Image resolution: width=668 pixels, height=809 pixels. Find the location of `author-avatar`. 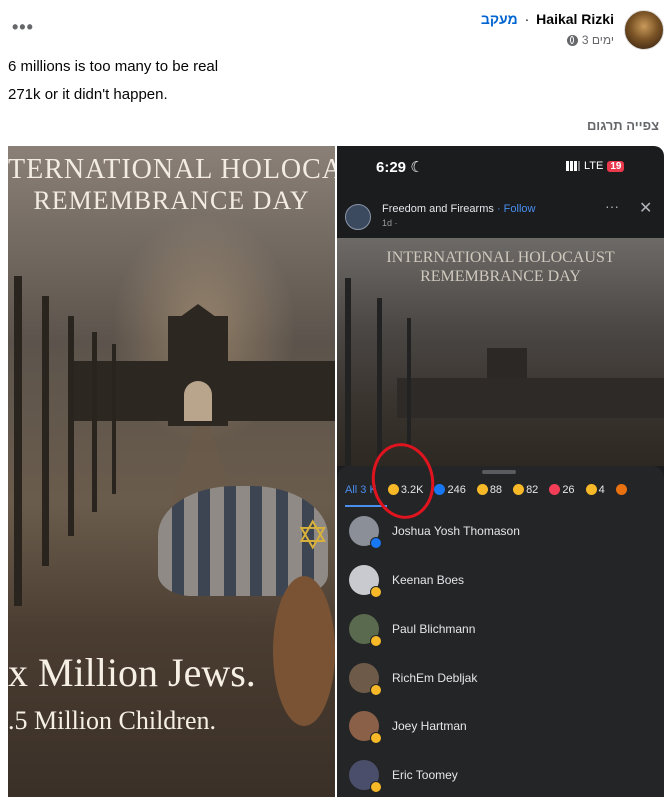

author-avatar is located at coordinates (644, 30).